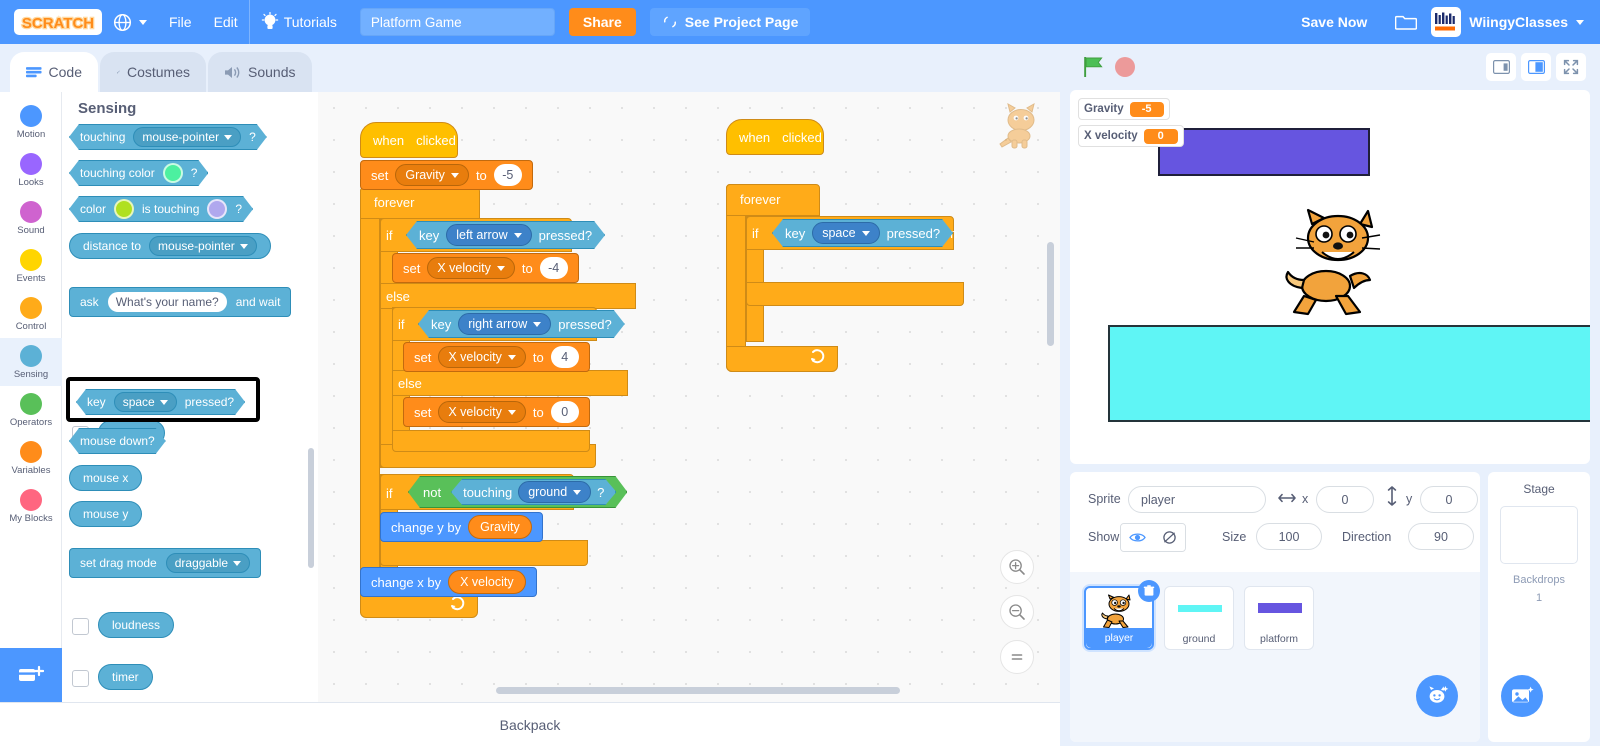 The width and height of the screenshot is (1600, 746). I want to click on palette-block-distance-to: distance to mouse-pointer, so click(170, 246).